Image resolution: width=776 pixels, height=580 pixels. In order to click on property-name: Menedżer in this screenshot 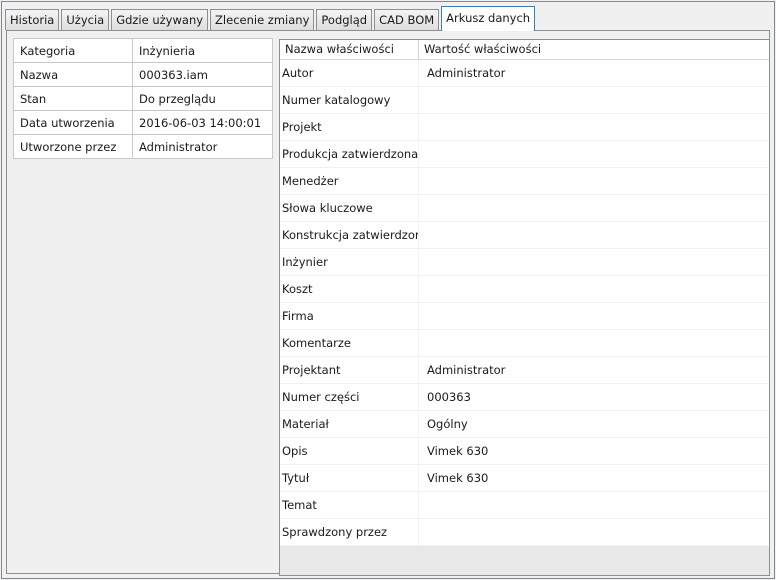, I will do `click(349, 181)`.